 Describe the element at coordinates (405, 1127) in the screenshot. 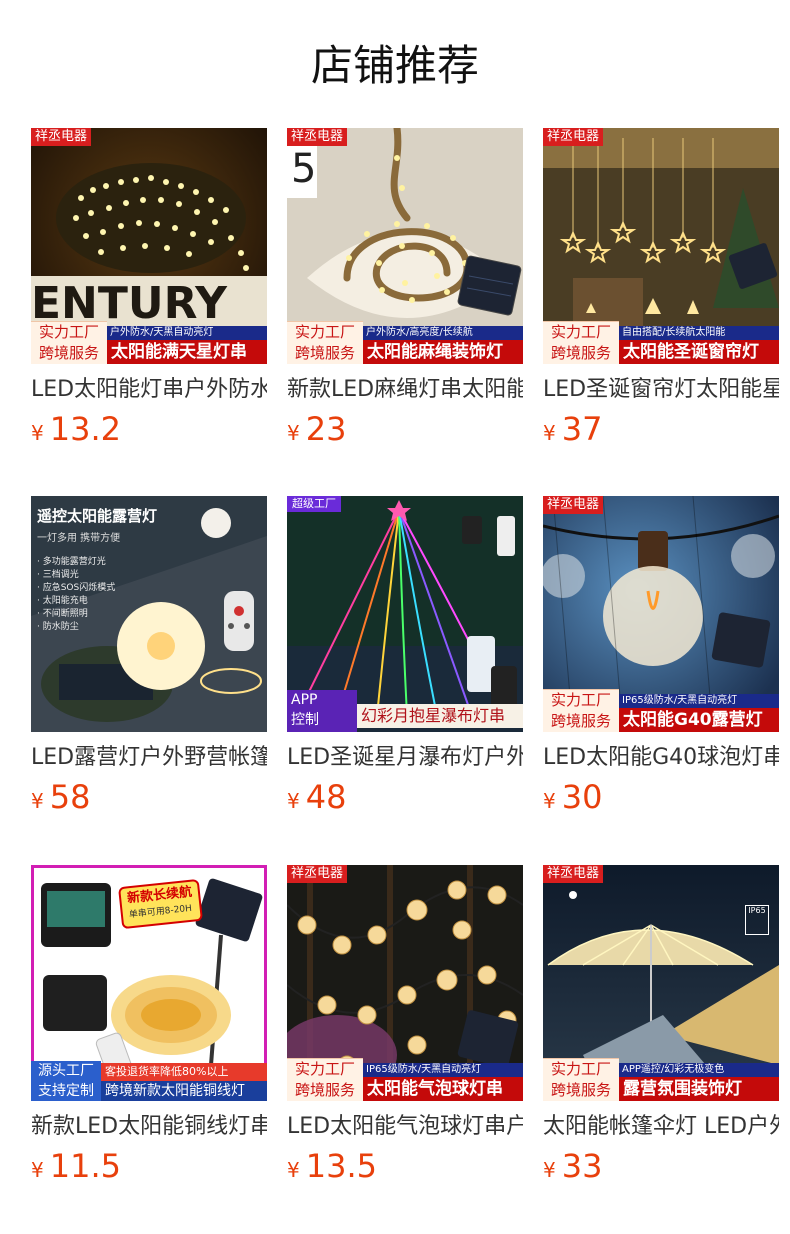

I see `product-name: LED太阳能气泡球灯串户外装饰` at that location.